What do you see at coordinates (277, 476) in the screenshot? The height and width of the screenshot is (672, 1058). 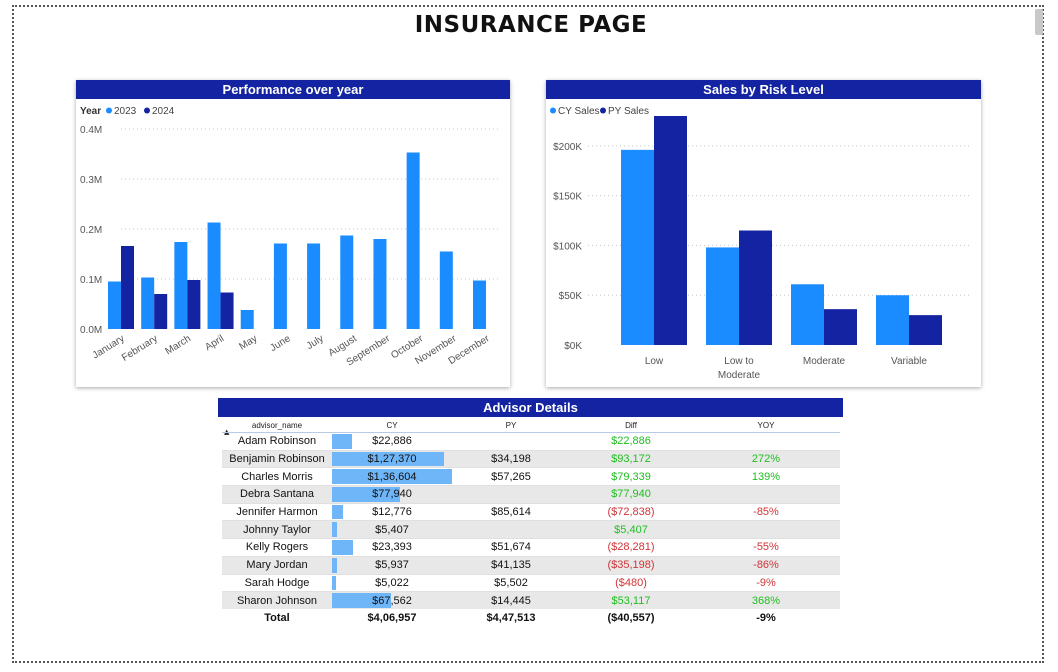 I see `advisor-name-cell: Charles Morris` at bounding box center [277, 476].